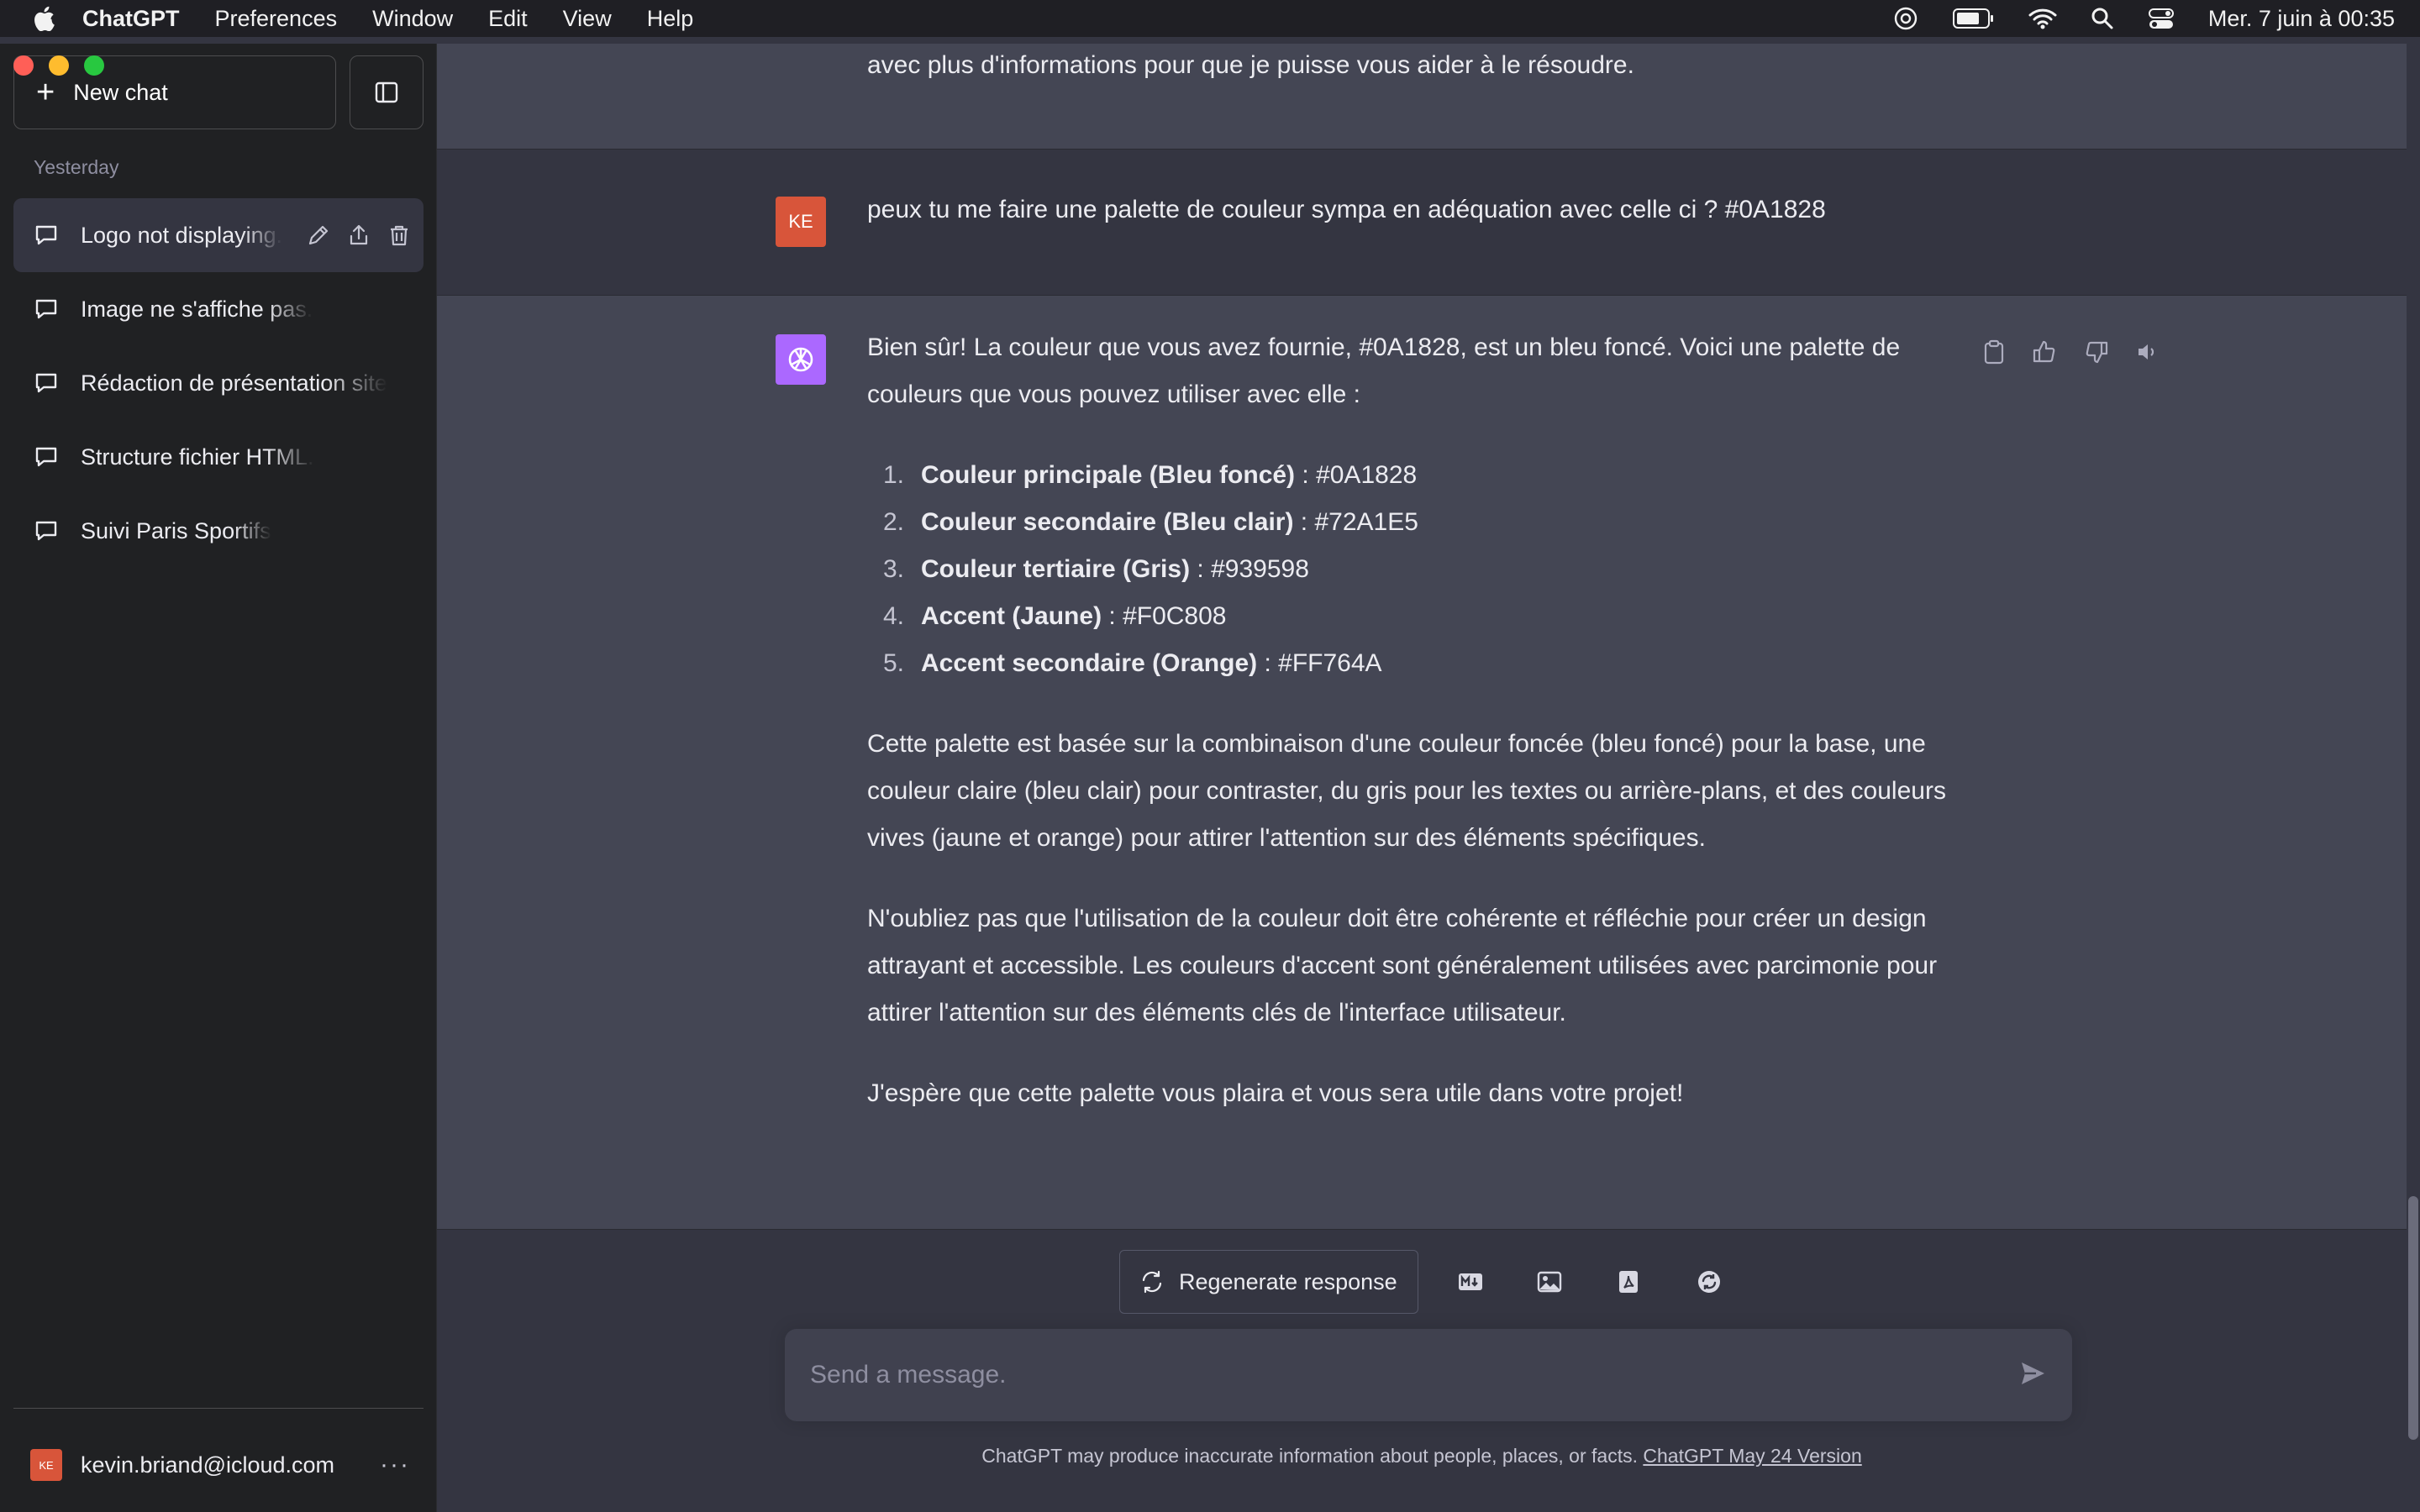  I want to click on pdf-icon, so click(1628, 1282).